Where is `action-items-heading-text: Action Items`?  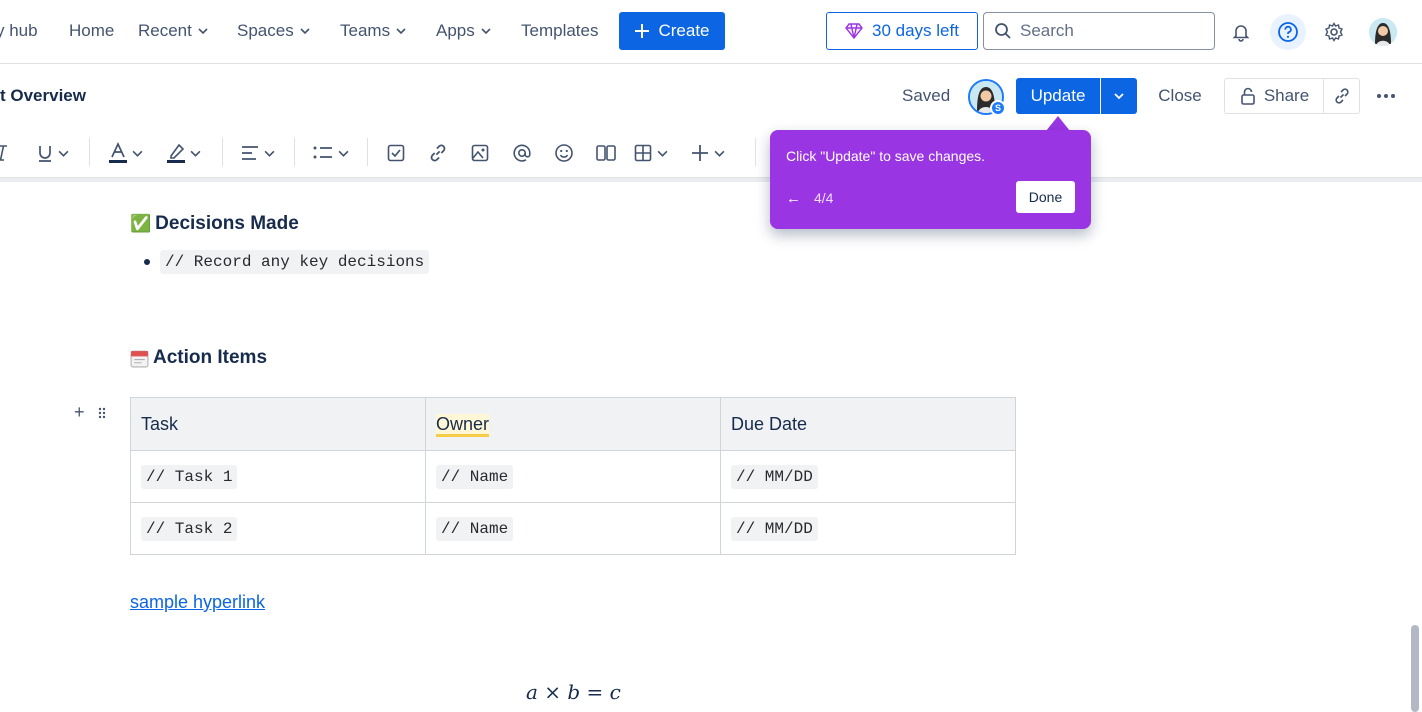
action-items-heading-text: Action Items is located at coordinates (210, 357).